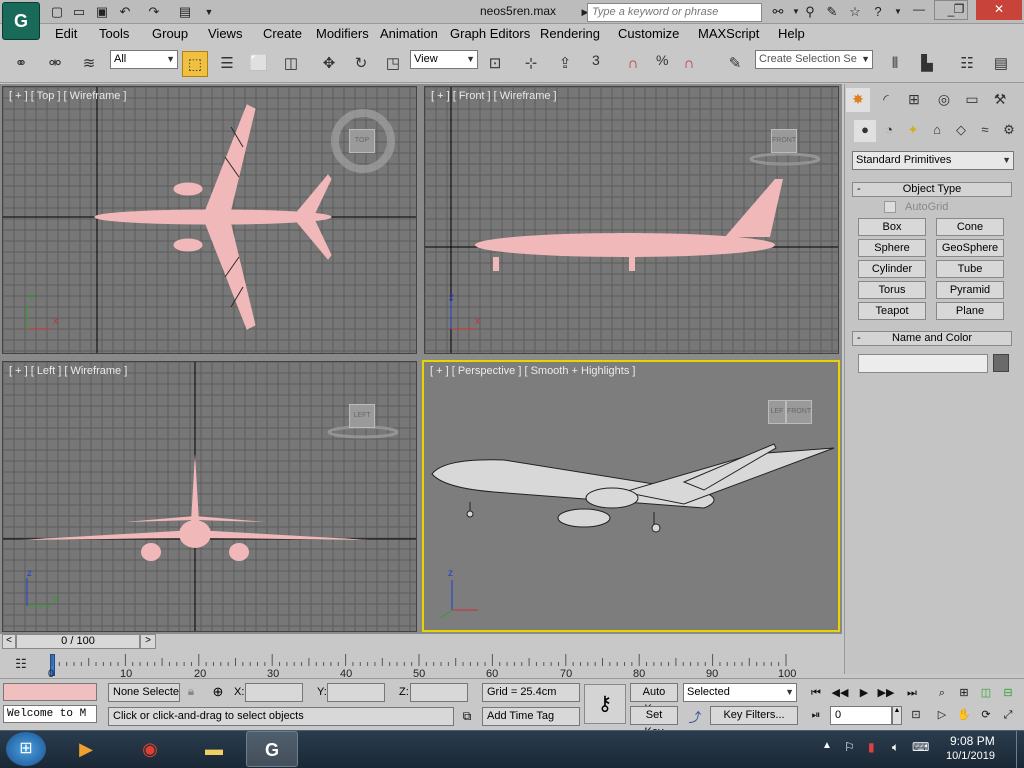 The image size is (1024, 768). What do you see at coordinates (892, 311) in the screenshot?
I see `teapot-button: Teapot` at bounding box center [892, 311].